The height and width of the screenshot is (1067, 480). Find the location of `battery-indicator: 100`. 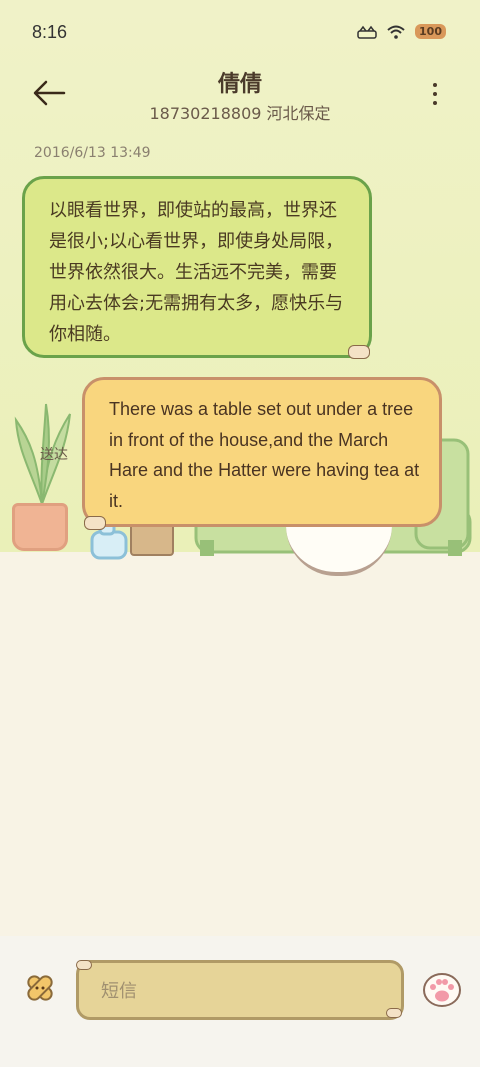

battery-indicator: 100 is located at coordinates (430, 31).